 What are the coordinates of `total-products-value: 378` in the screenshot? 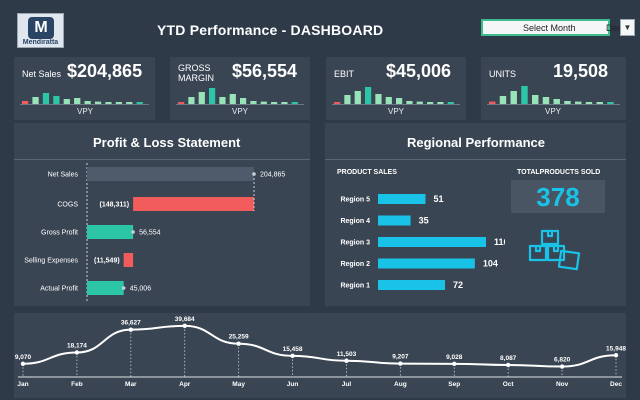 It's located at (558, 197).